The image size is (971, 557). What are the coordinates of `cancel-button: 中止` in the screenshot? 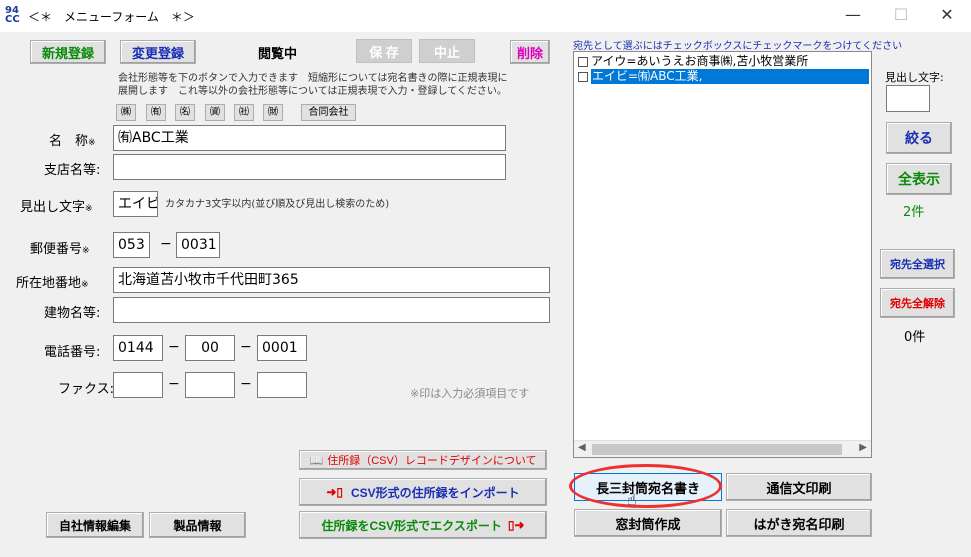 It's located at (447, 51).